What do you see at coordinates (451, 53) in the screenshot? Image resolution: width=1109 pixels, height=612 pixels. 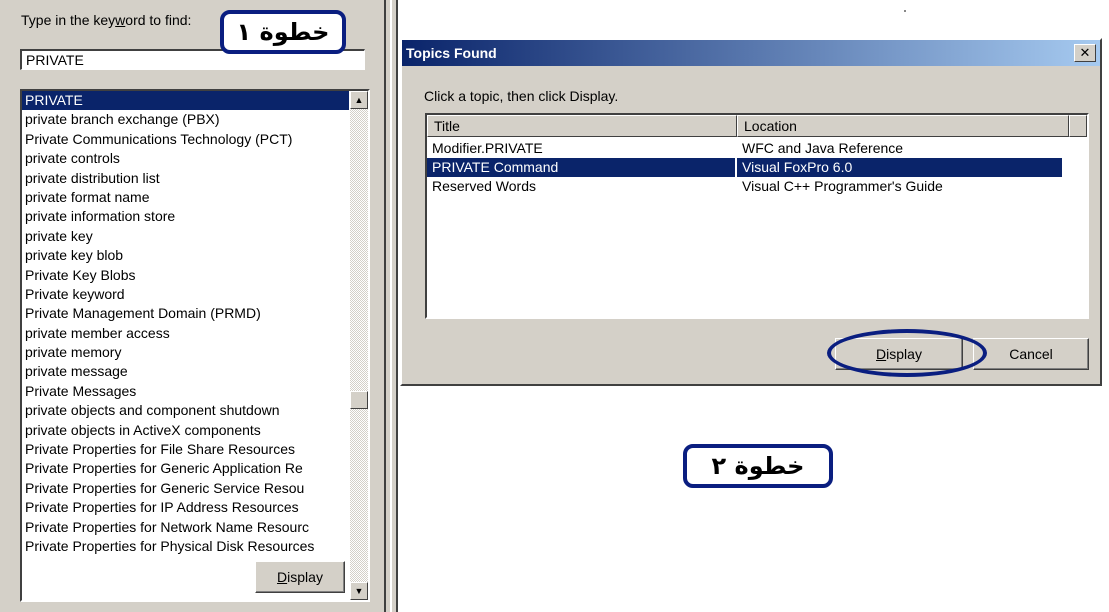 I see `dialog-title: Topics Found` at bounding box center [451, 53].